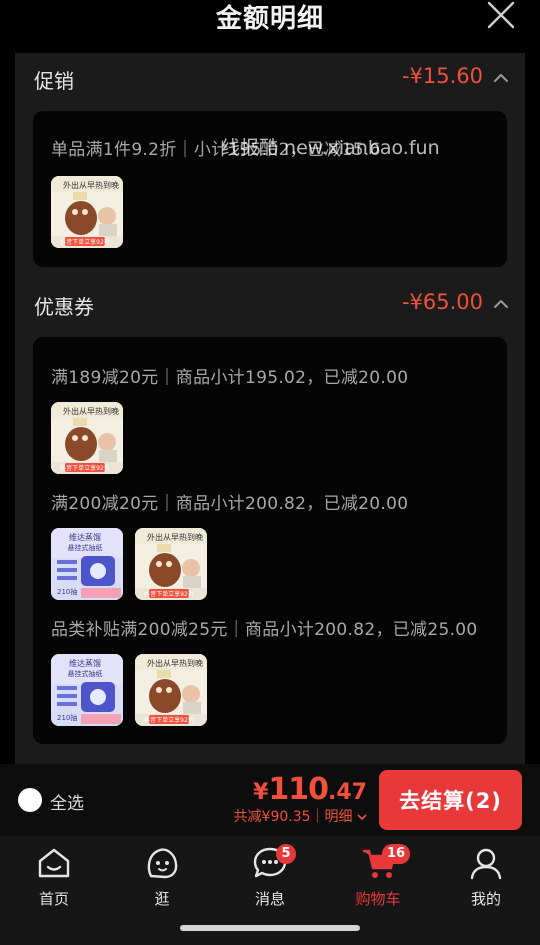 This screenshot has height=945, width=540. What do you see at coordinates (264, 630) in the screenshot?
I see `coupon-line: 品类补贴满200减25元｜商品小计200.82，已减25.00` at bounding box center [264, 630].